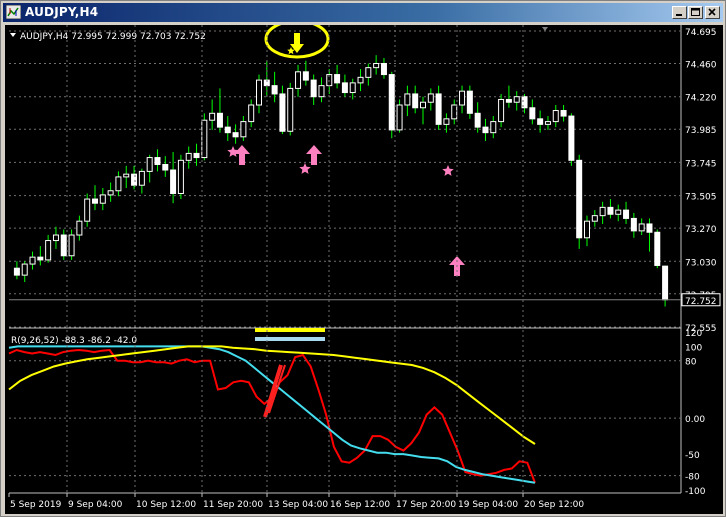 The height and width of the screenshot is (517, 726). What do you see at coordinates (95, 505) in the screenshot?
I see `time-tick-label: 9 Sep 04:00` at bounding box center [95, 505].